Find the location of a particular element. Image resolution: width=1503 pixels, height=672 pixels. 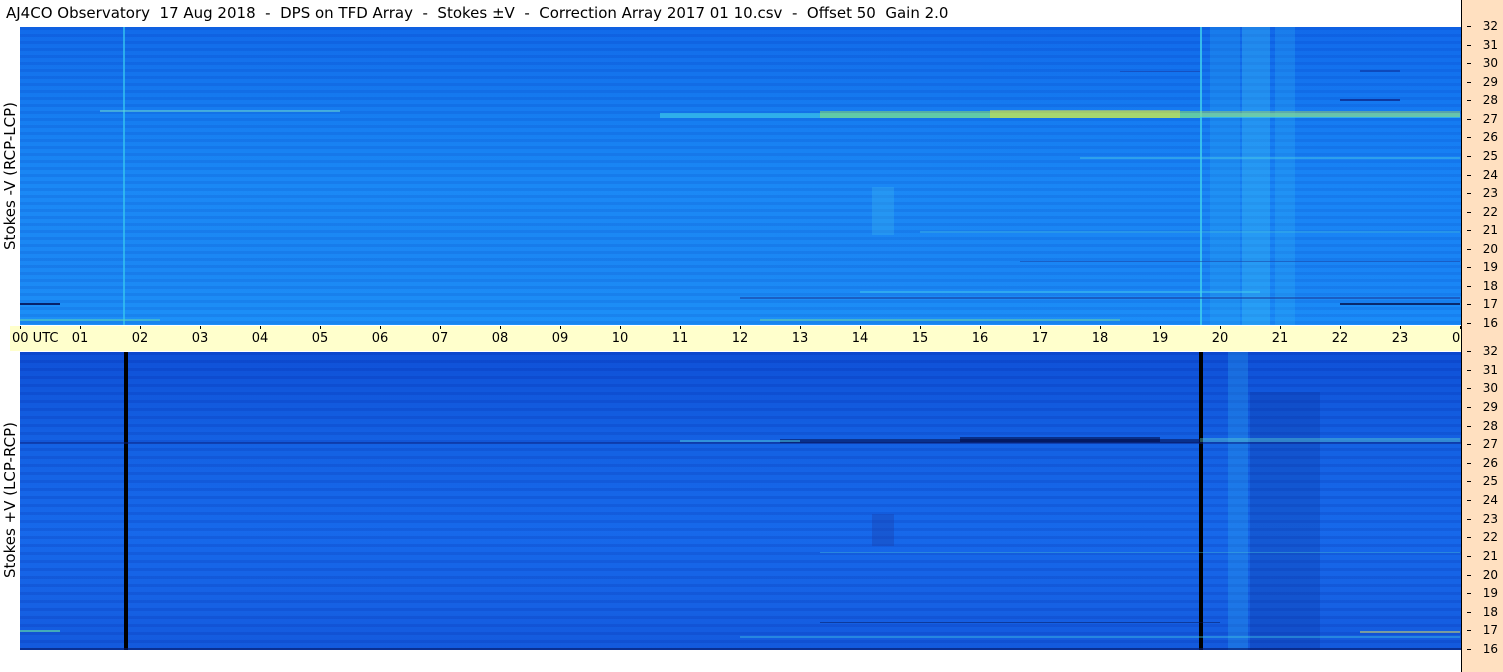

bottom-panel-label: Stokes +V (LCP-RCP) is located at coordinates (10, 500).